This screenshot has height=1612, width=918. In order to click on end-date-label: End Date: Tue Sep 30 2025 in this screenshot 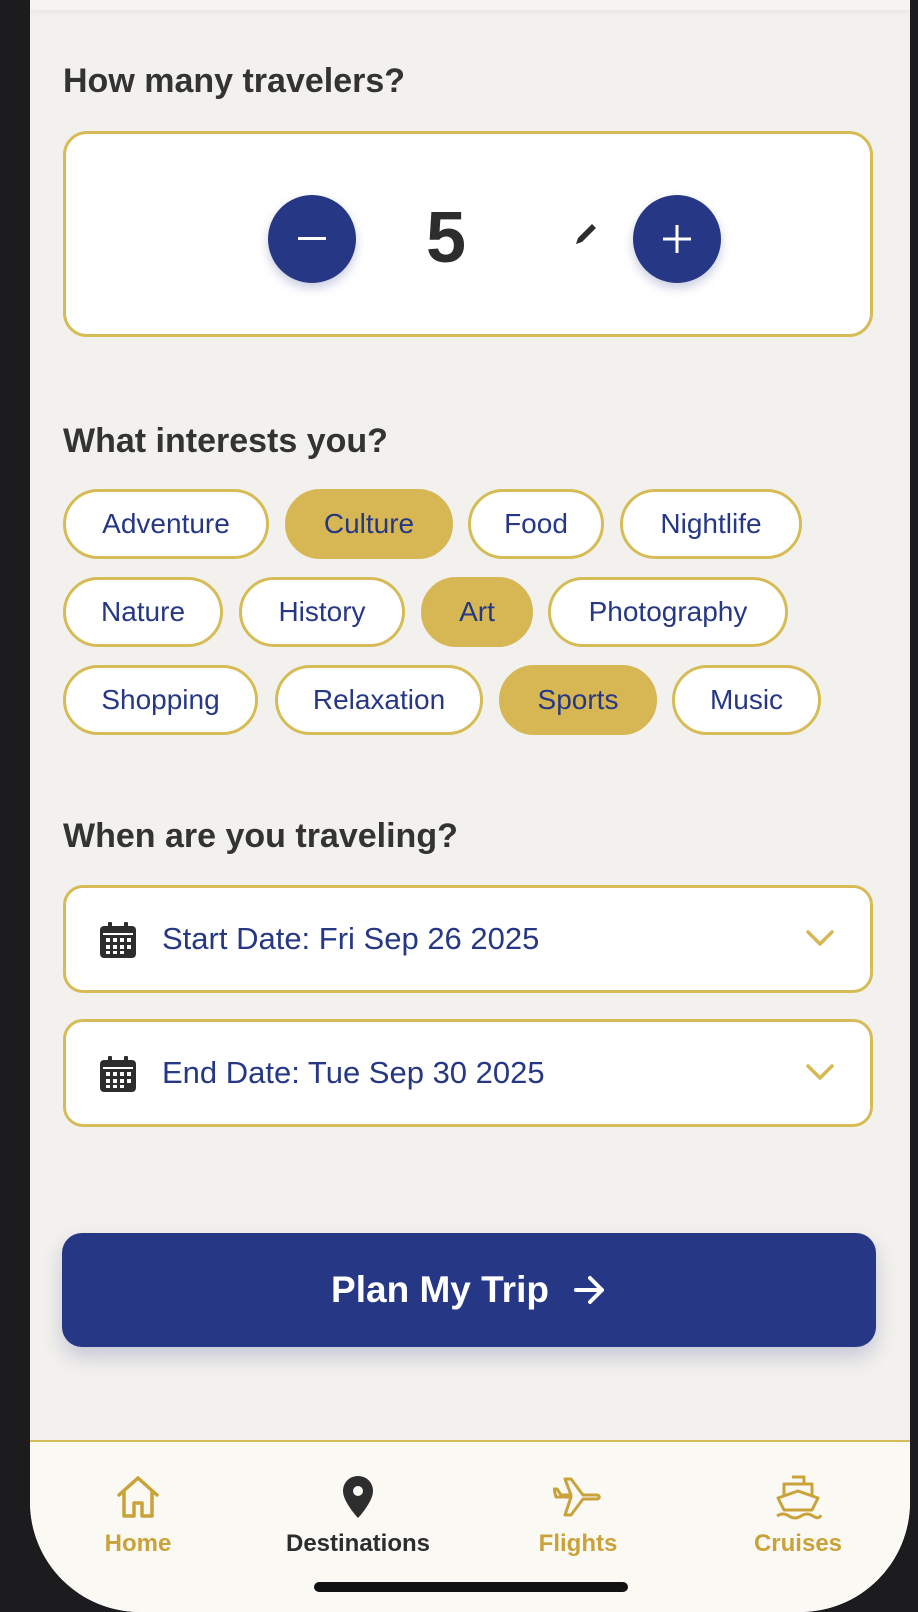, I will do `click(353, 1072)`.